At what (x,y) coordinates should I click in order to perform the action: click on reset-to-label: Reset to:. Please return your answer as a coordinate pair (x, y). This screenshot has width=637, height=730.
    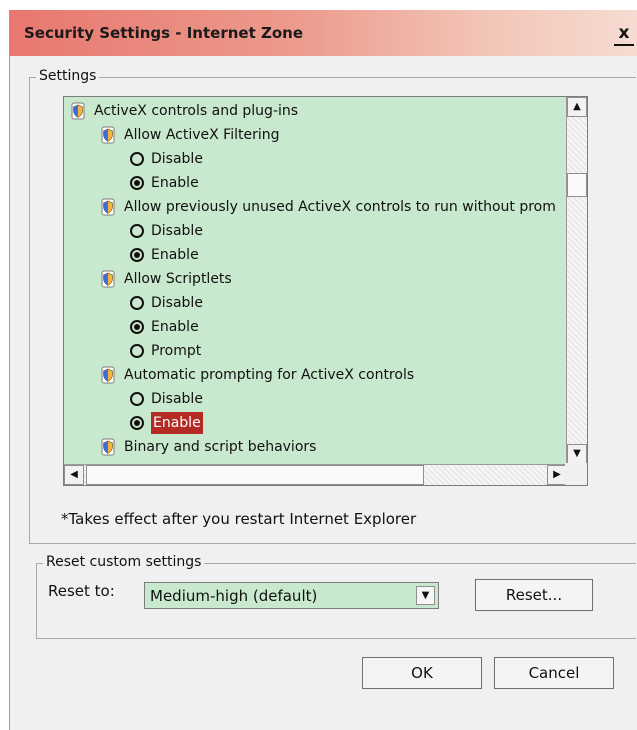
    Looking at the image, I should click on (81, 591).